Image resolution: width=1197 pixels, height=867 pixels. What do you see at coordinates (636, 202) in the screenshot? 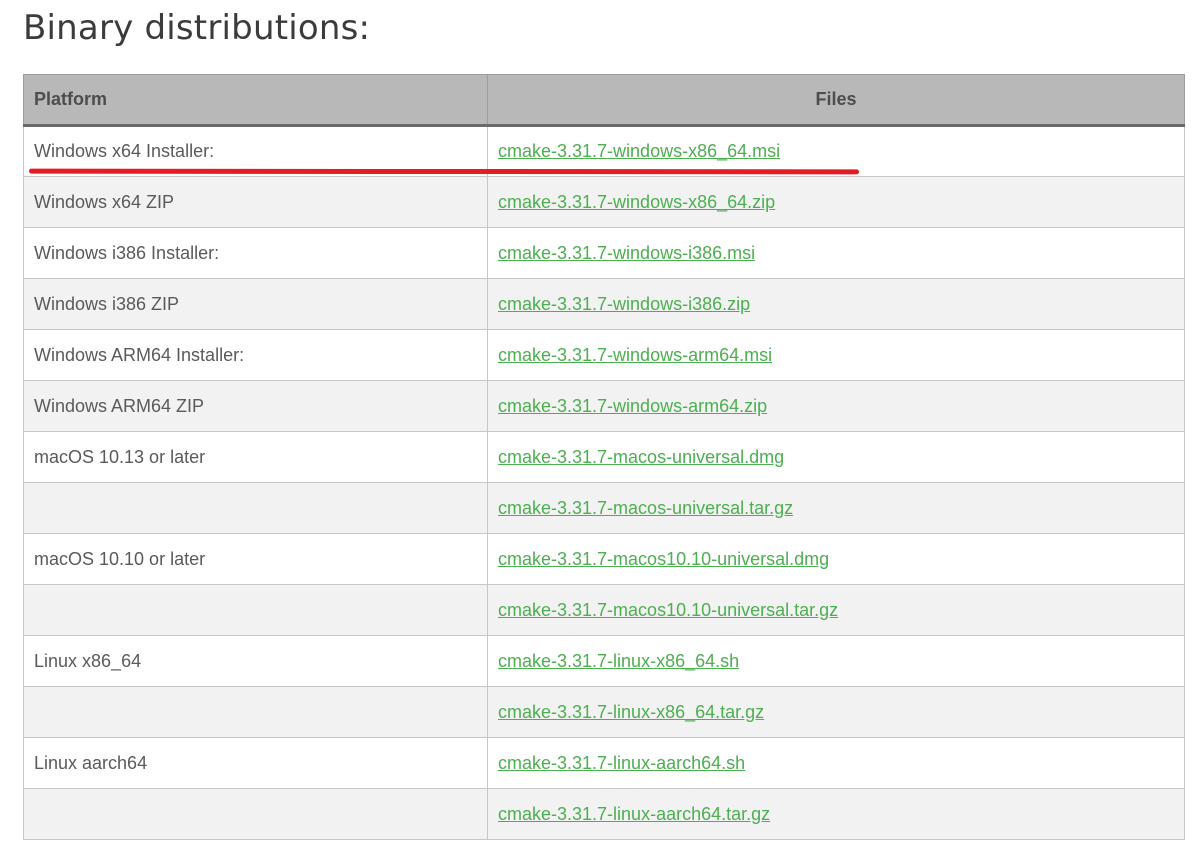
I see `download-link: cmake-3.31.7-windows-x86_64.zip` at bounding box center [636, 202].